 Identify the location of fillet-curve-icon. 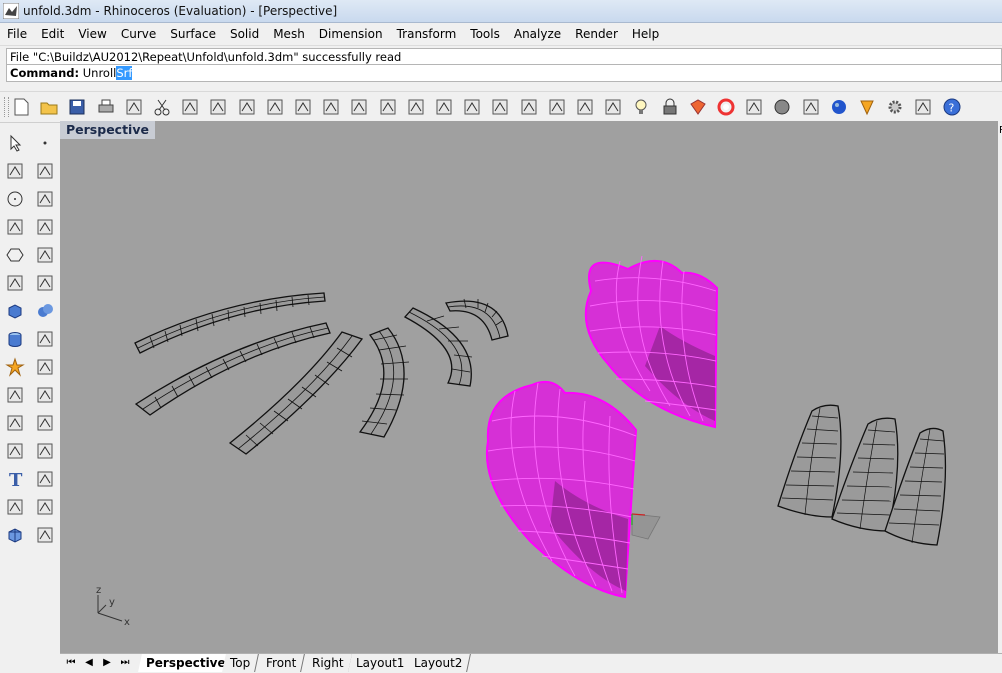
(45, 255).